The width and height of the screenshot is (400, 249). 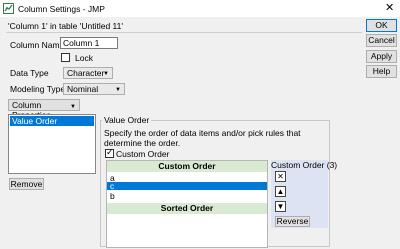 What do you see at coordinates (61, 9) in the screenshot?
I see `window-title: Column Settings - JMP` at bounding box center [61, 9].